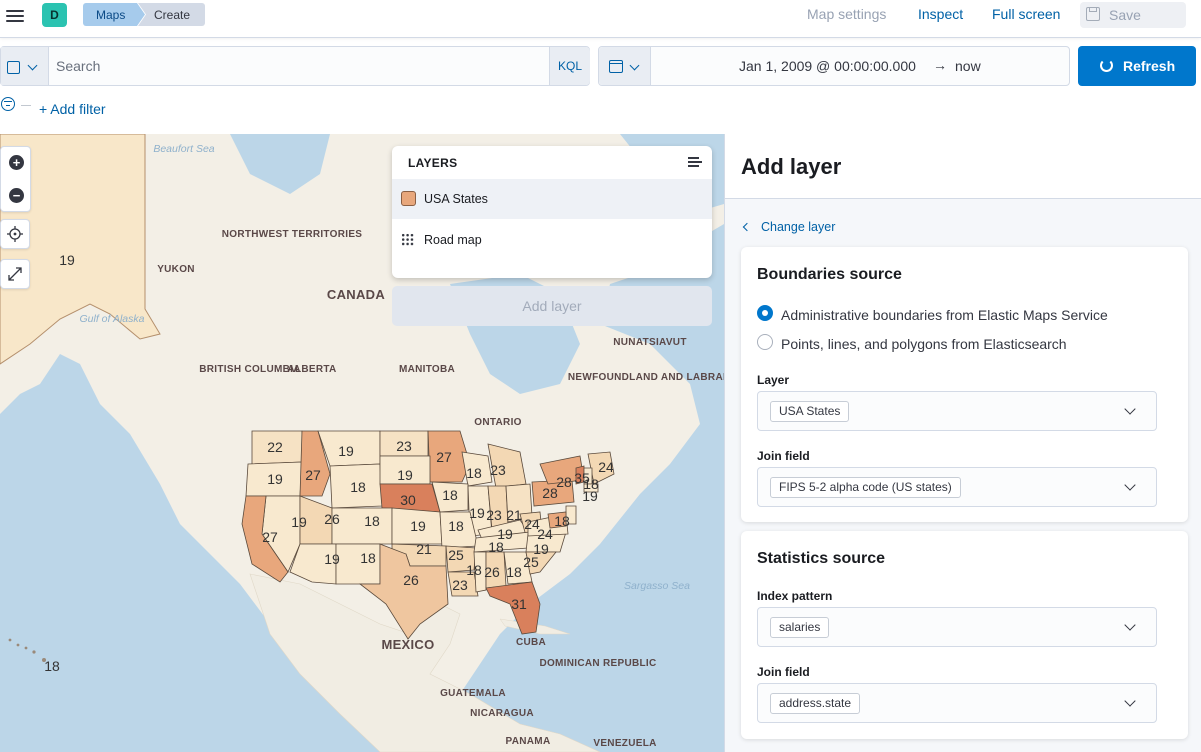 The height and width of the screenshot is (752, 1201). Describe the element at coordinates (1026, 14) in the screenshot. I see `full-screen-link: Full screen` at that location.